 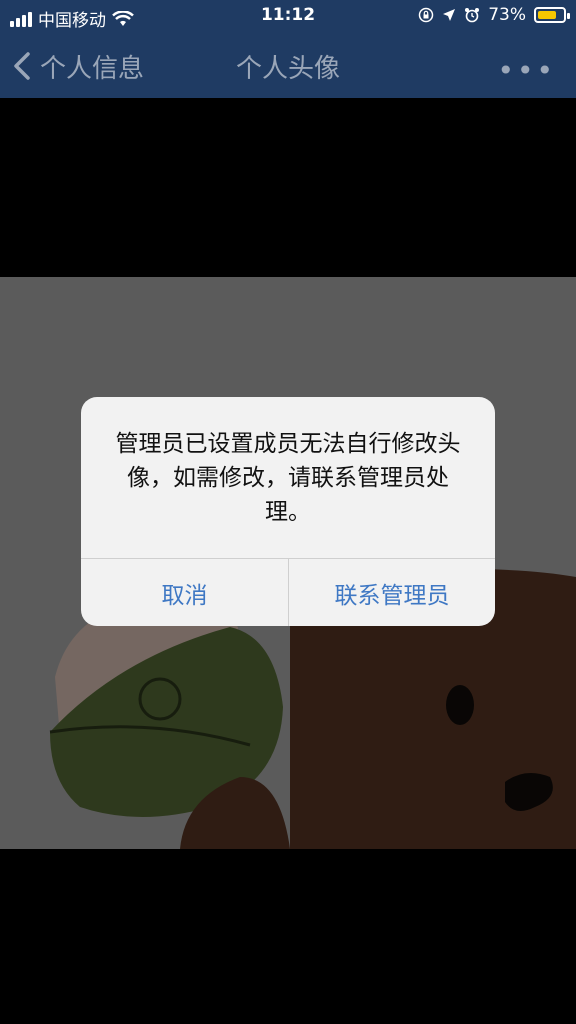 I want to click on battery-icon, so click(x=552, y=15).